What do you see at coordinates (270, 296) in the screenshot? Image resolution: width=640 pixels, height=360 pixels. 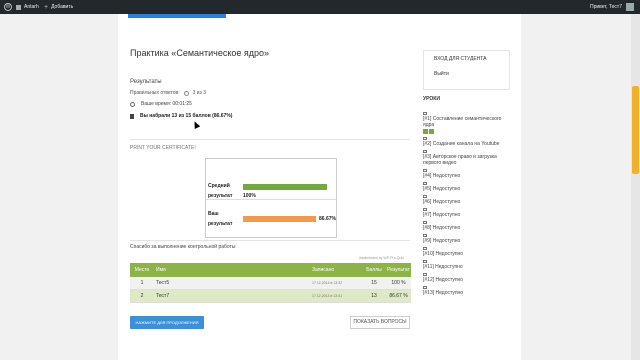 I see `table-row: 2 Тест7 17.12.2014 в 13:41 13 86.67 %` at bounding box center [270, 296].